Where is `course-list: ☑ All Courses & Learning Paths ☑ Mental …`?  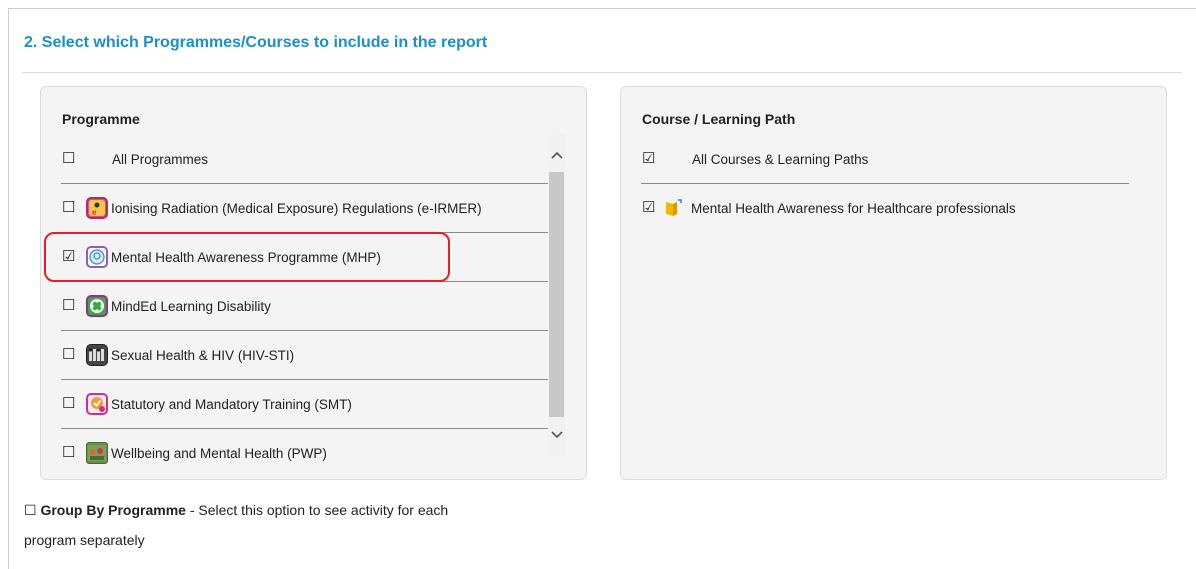
course-list: ☑ All Courses & Learning Paths ☑ Mental … is located at coordinates (885, 183).